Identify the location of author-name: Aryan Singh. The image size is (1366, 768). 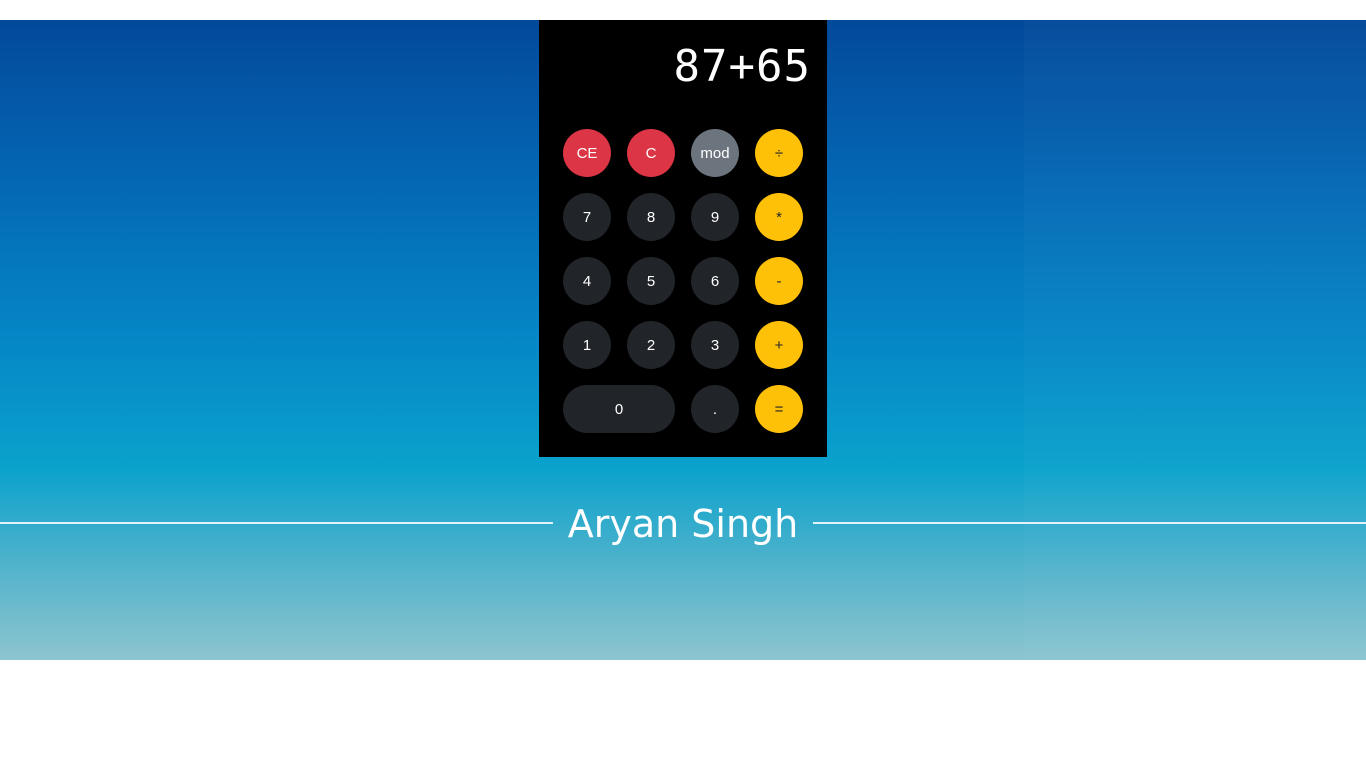
(683, 524).